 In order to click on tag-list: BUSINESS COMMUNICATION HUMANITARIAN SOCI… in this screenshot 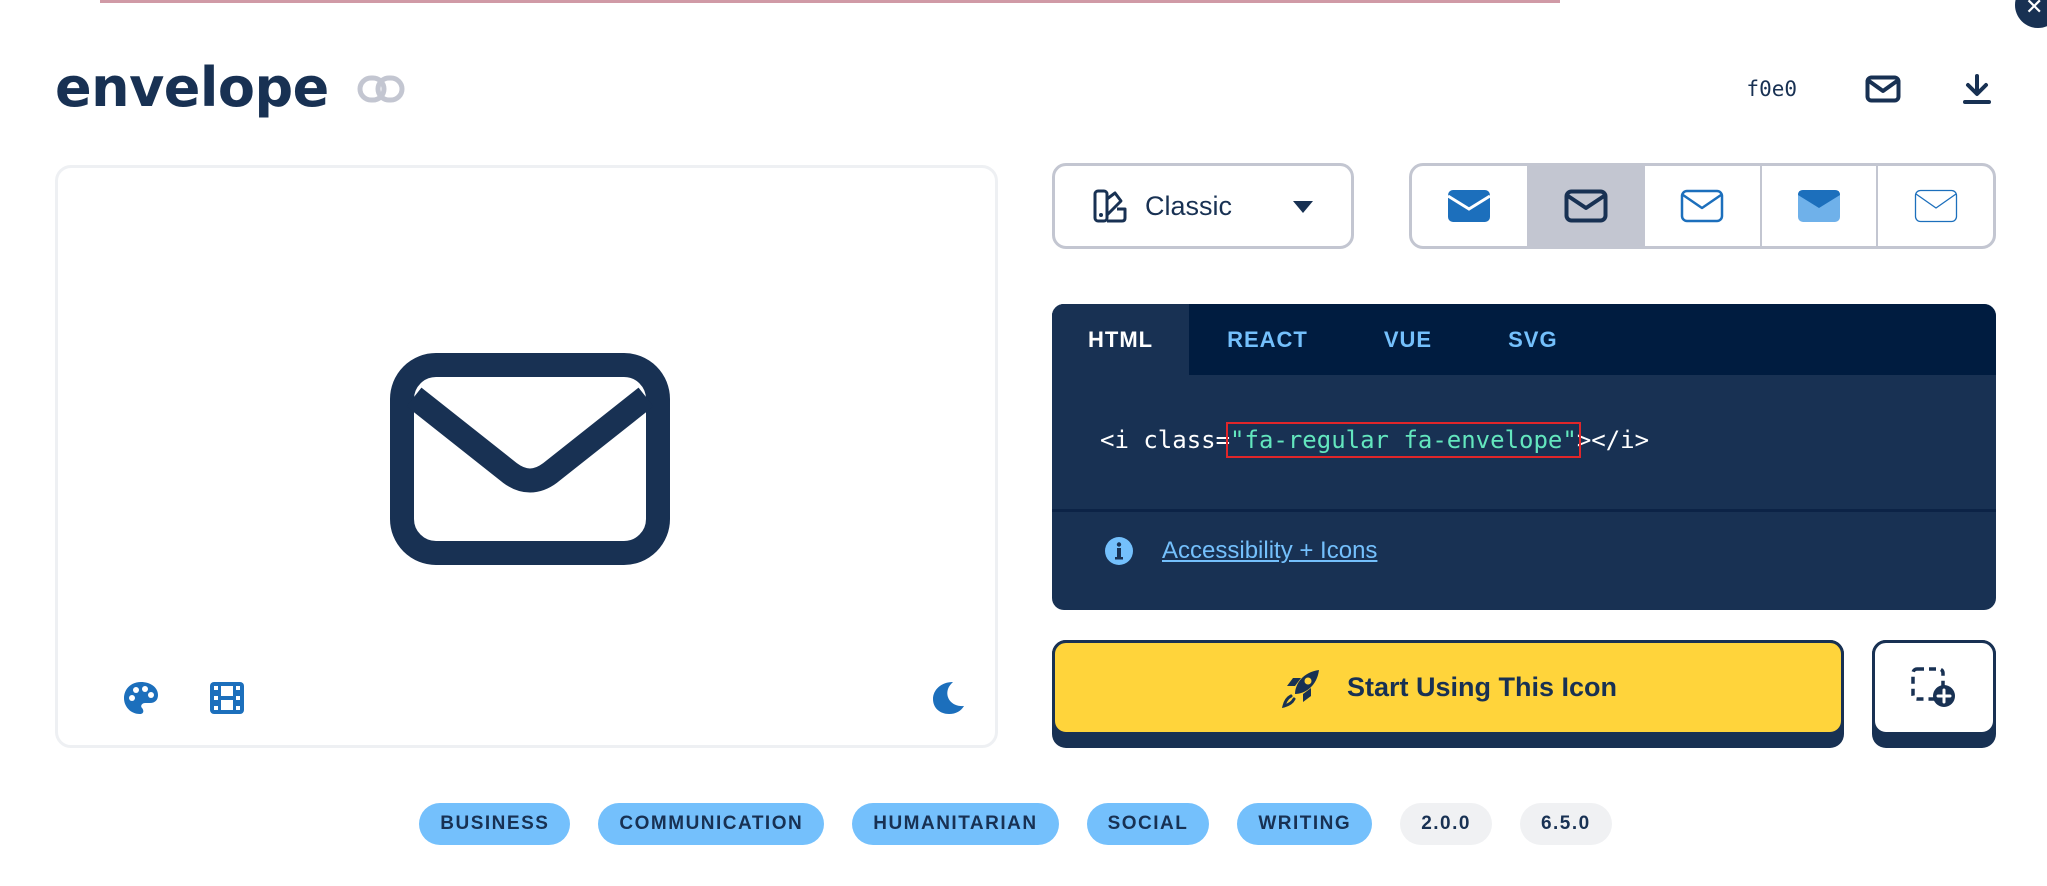, I will do `click(1023, 824)`.